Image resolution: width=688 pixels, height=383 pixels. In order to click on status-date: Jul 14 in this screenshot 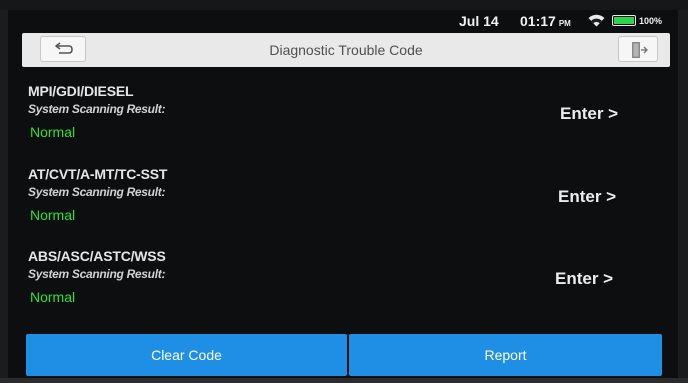, I will do `click(479, 21)`.